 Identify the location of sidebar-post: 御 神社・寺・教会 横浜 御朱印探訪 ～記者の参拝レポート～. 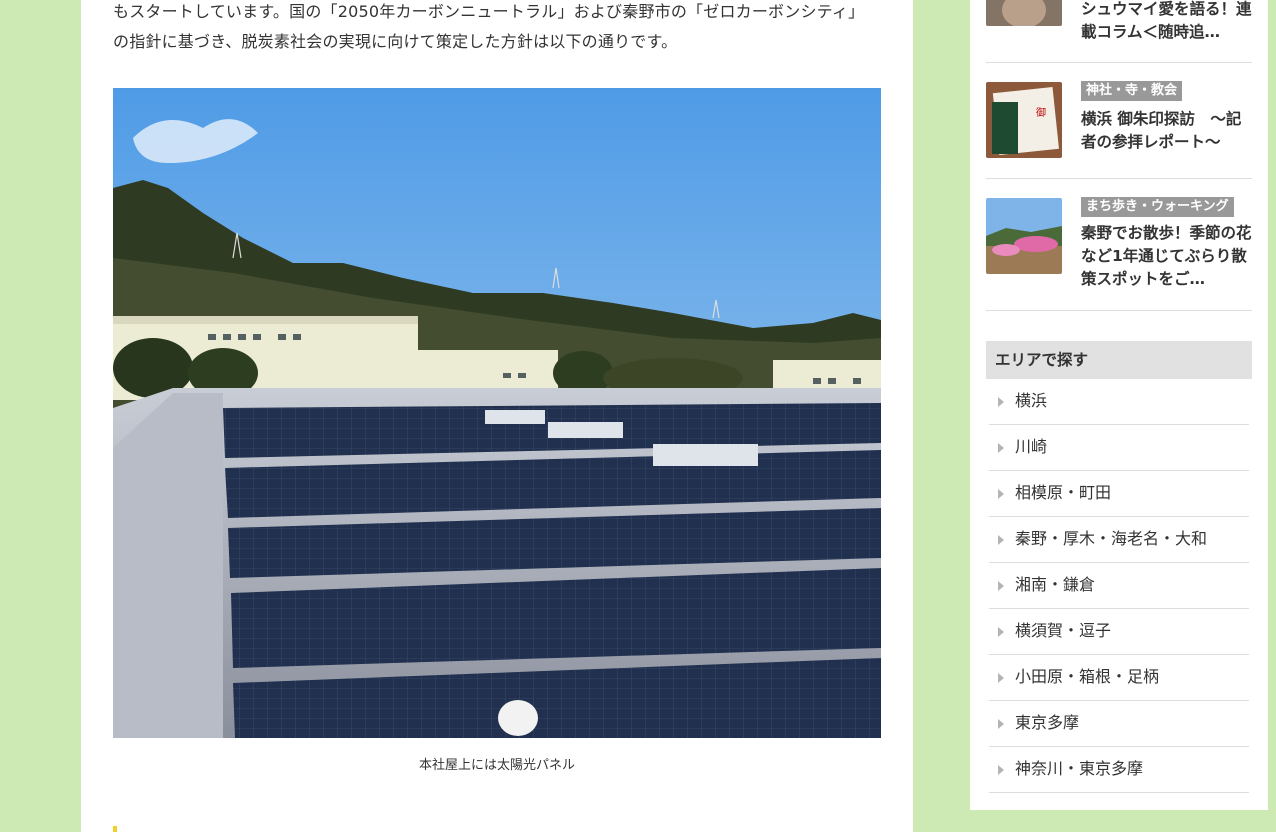
(1119, 121).